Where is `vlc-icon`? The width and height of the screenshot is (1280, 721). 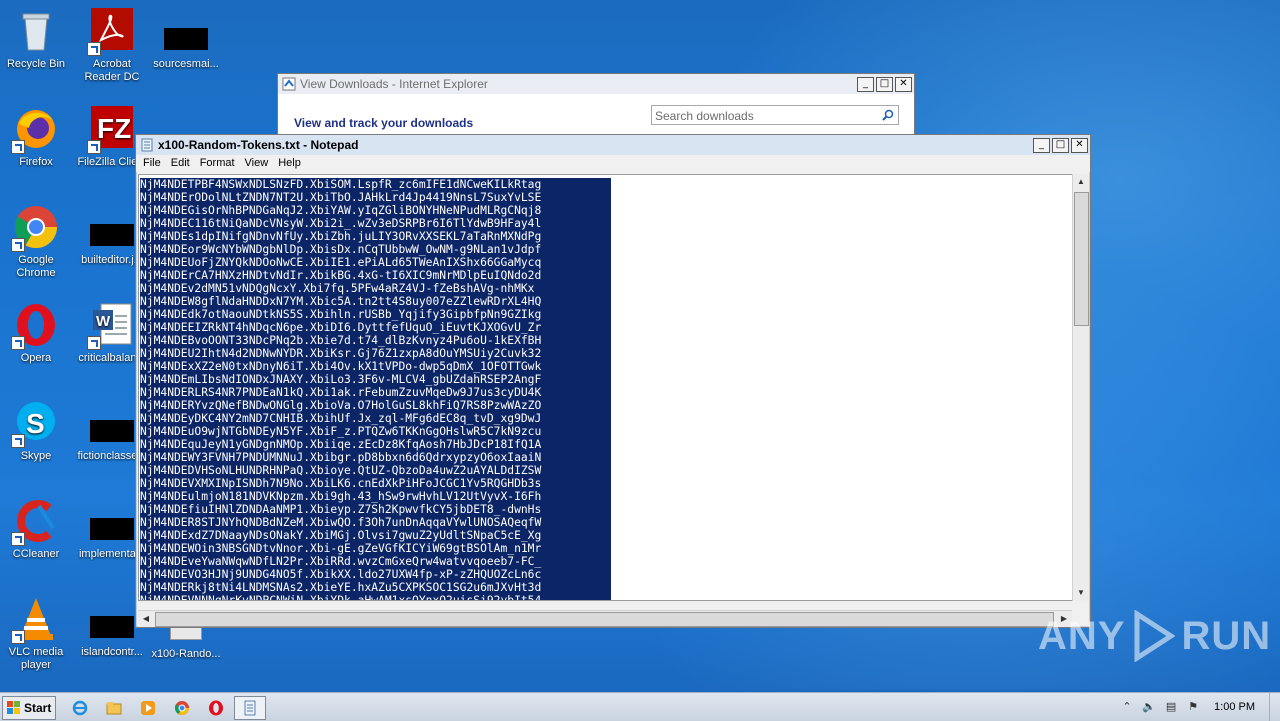
vlc-icon is located at coordinates (35, 620).